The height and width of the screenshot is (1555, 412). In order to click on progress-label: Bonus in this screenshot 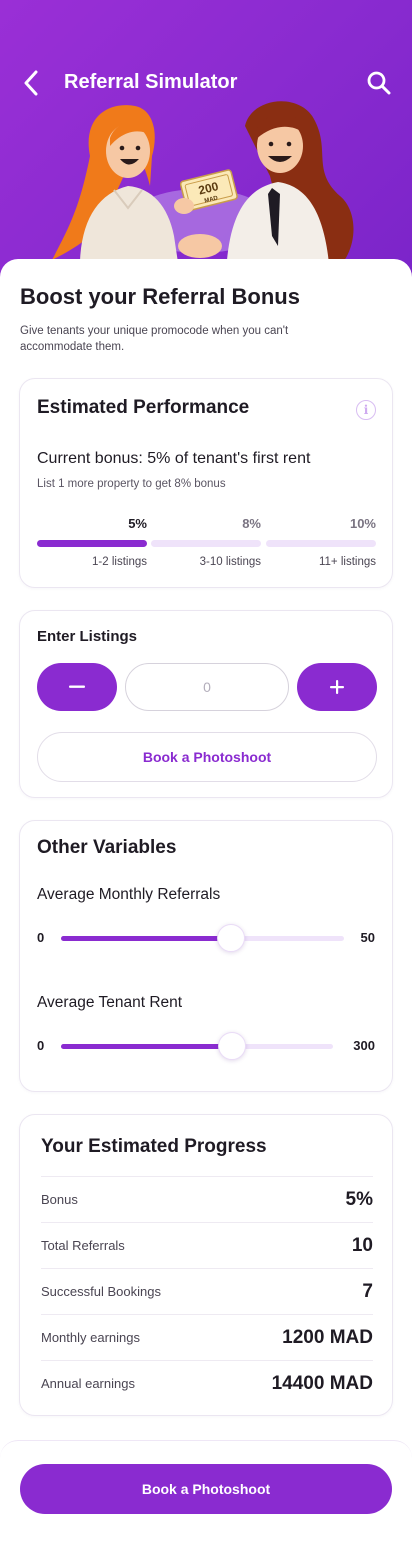, I will do `click(59, 1199)`.